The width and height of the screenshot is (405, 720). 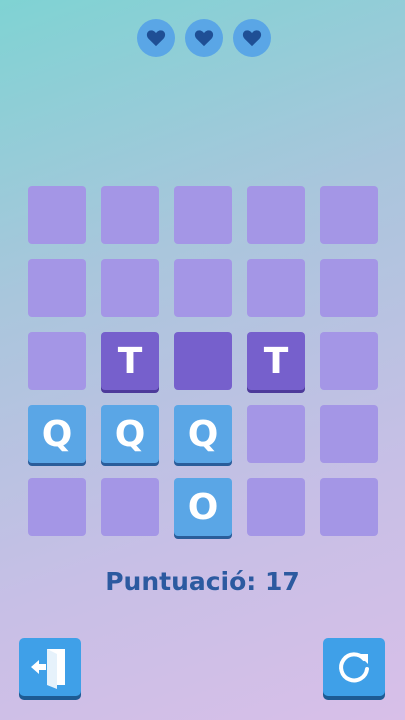 I want to click on restart-icon, so click(x=354, y=667).